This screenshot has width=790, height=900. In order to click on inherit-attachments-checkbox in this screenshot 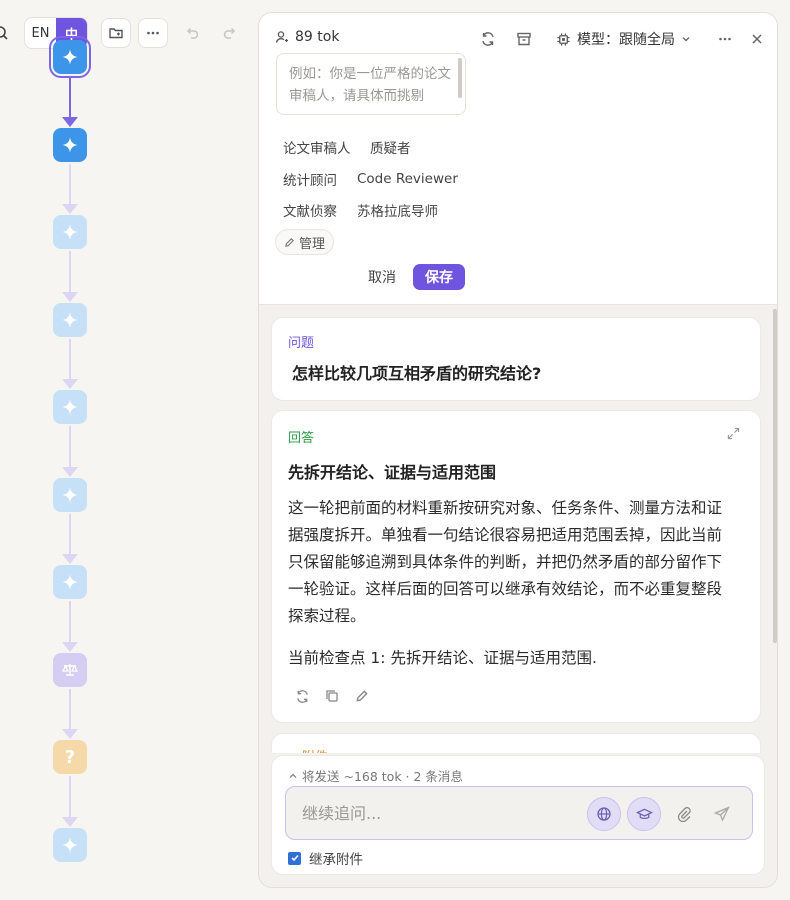, I will do `click(294, 858)`.